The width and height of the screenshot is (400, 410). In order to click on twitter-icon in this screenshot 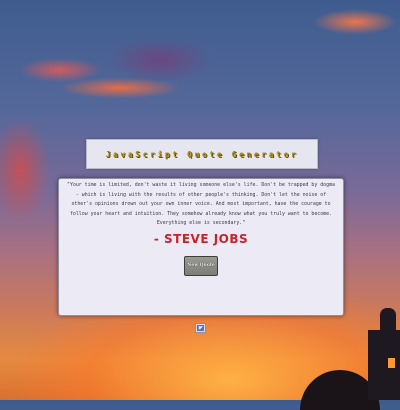, I will do `click(200, 328)`.